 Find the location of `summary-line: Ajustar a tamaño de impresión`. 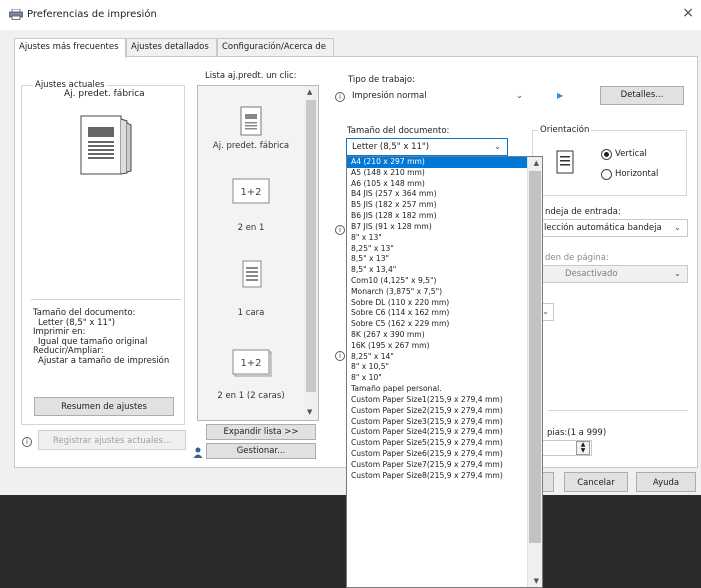

summary-line: Ajustar a tamaño de impresión is located at coordinates (104, 360).